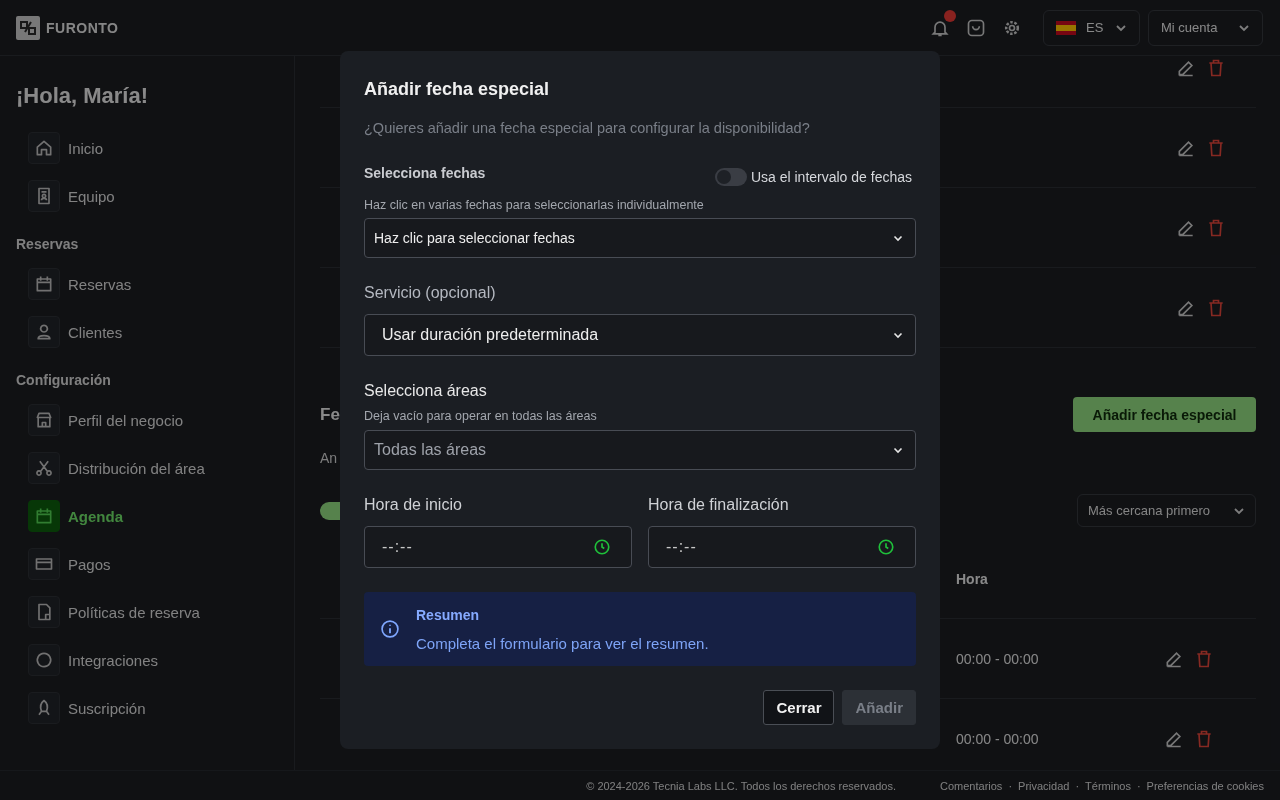 This screenshot has height=800, width=1280. Describe the element at coordinates (831, 177) in the screenshot. I see `toggle-label: Usa el intervalo de fechas` at that location.